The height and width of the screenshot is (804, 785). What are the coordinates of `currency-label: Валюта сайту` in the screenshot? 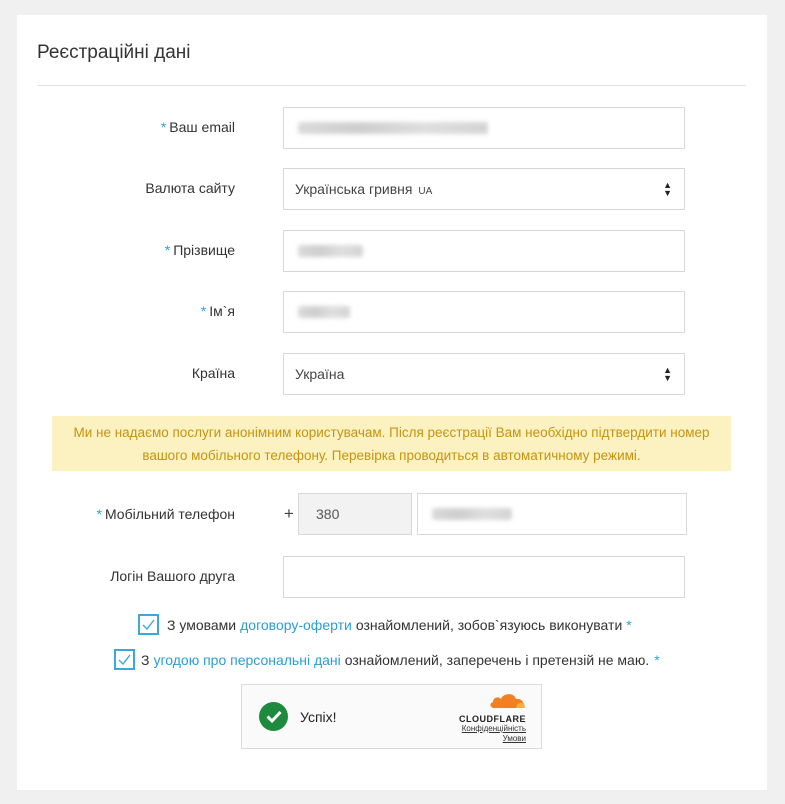 It's located at (190, 188).